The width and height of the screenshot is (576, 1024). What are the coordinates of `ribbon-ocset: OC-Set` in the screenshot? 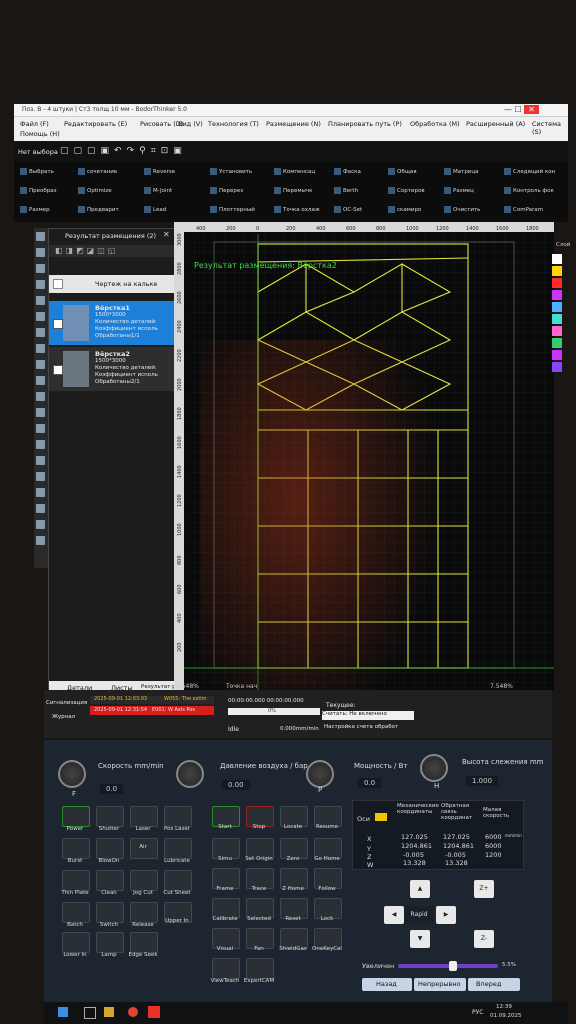 It's located at (348, 209).